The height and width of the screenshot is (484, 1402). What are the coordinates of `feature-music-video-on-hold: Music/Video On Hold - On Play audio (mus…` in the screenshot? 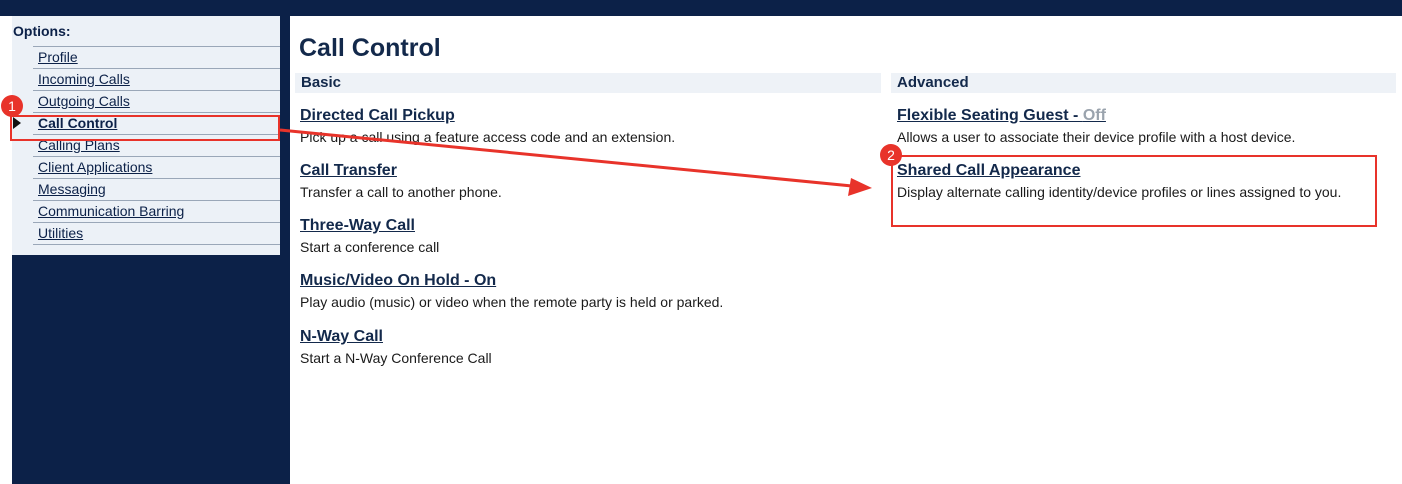 It's located at (580, 291).